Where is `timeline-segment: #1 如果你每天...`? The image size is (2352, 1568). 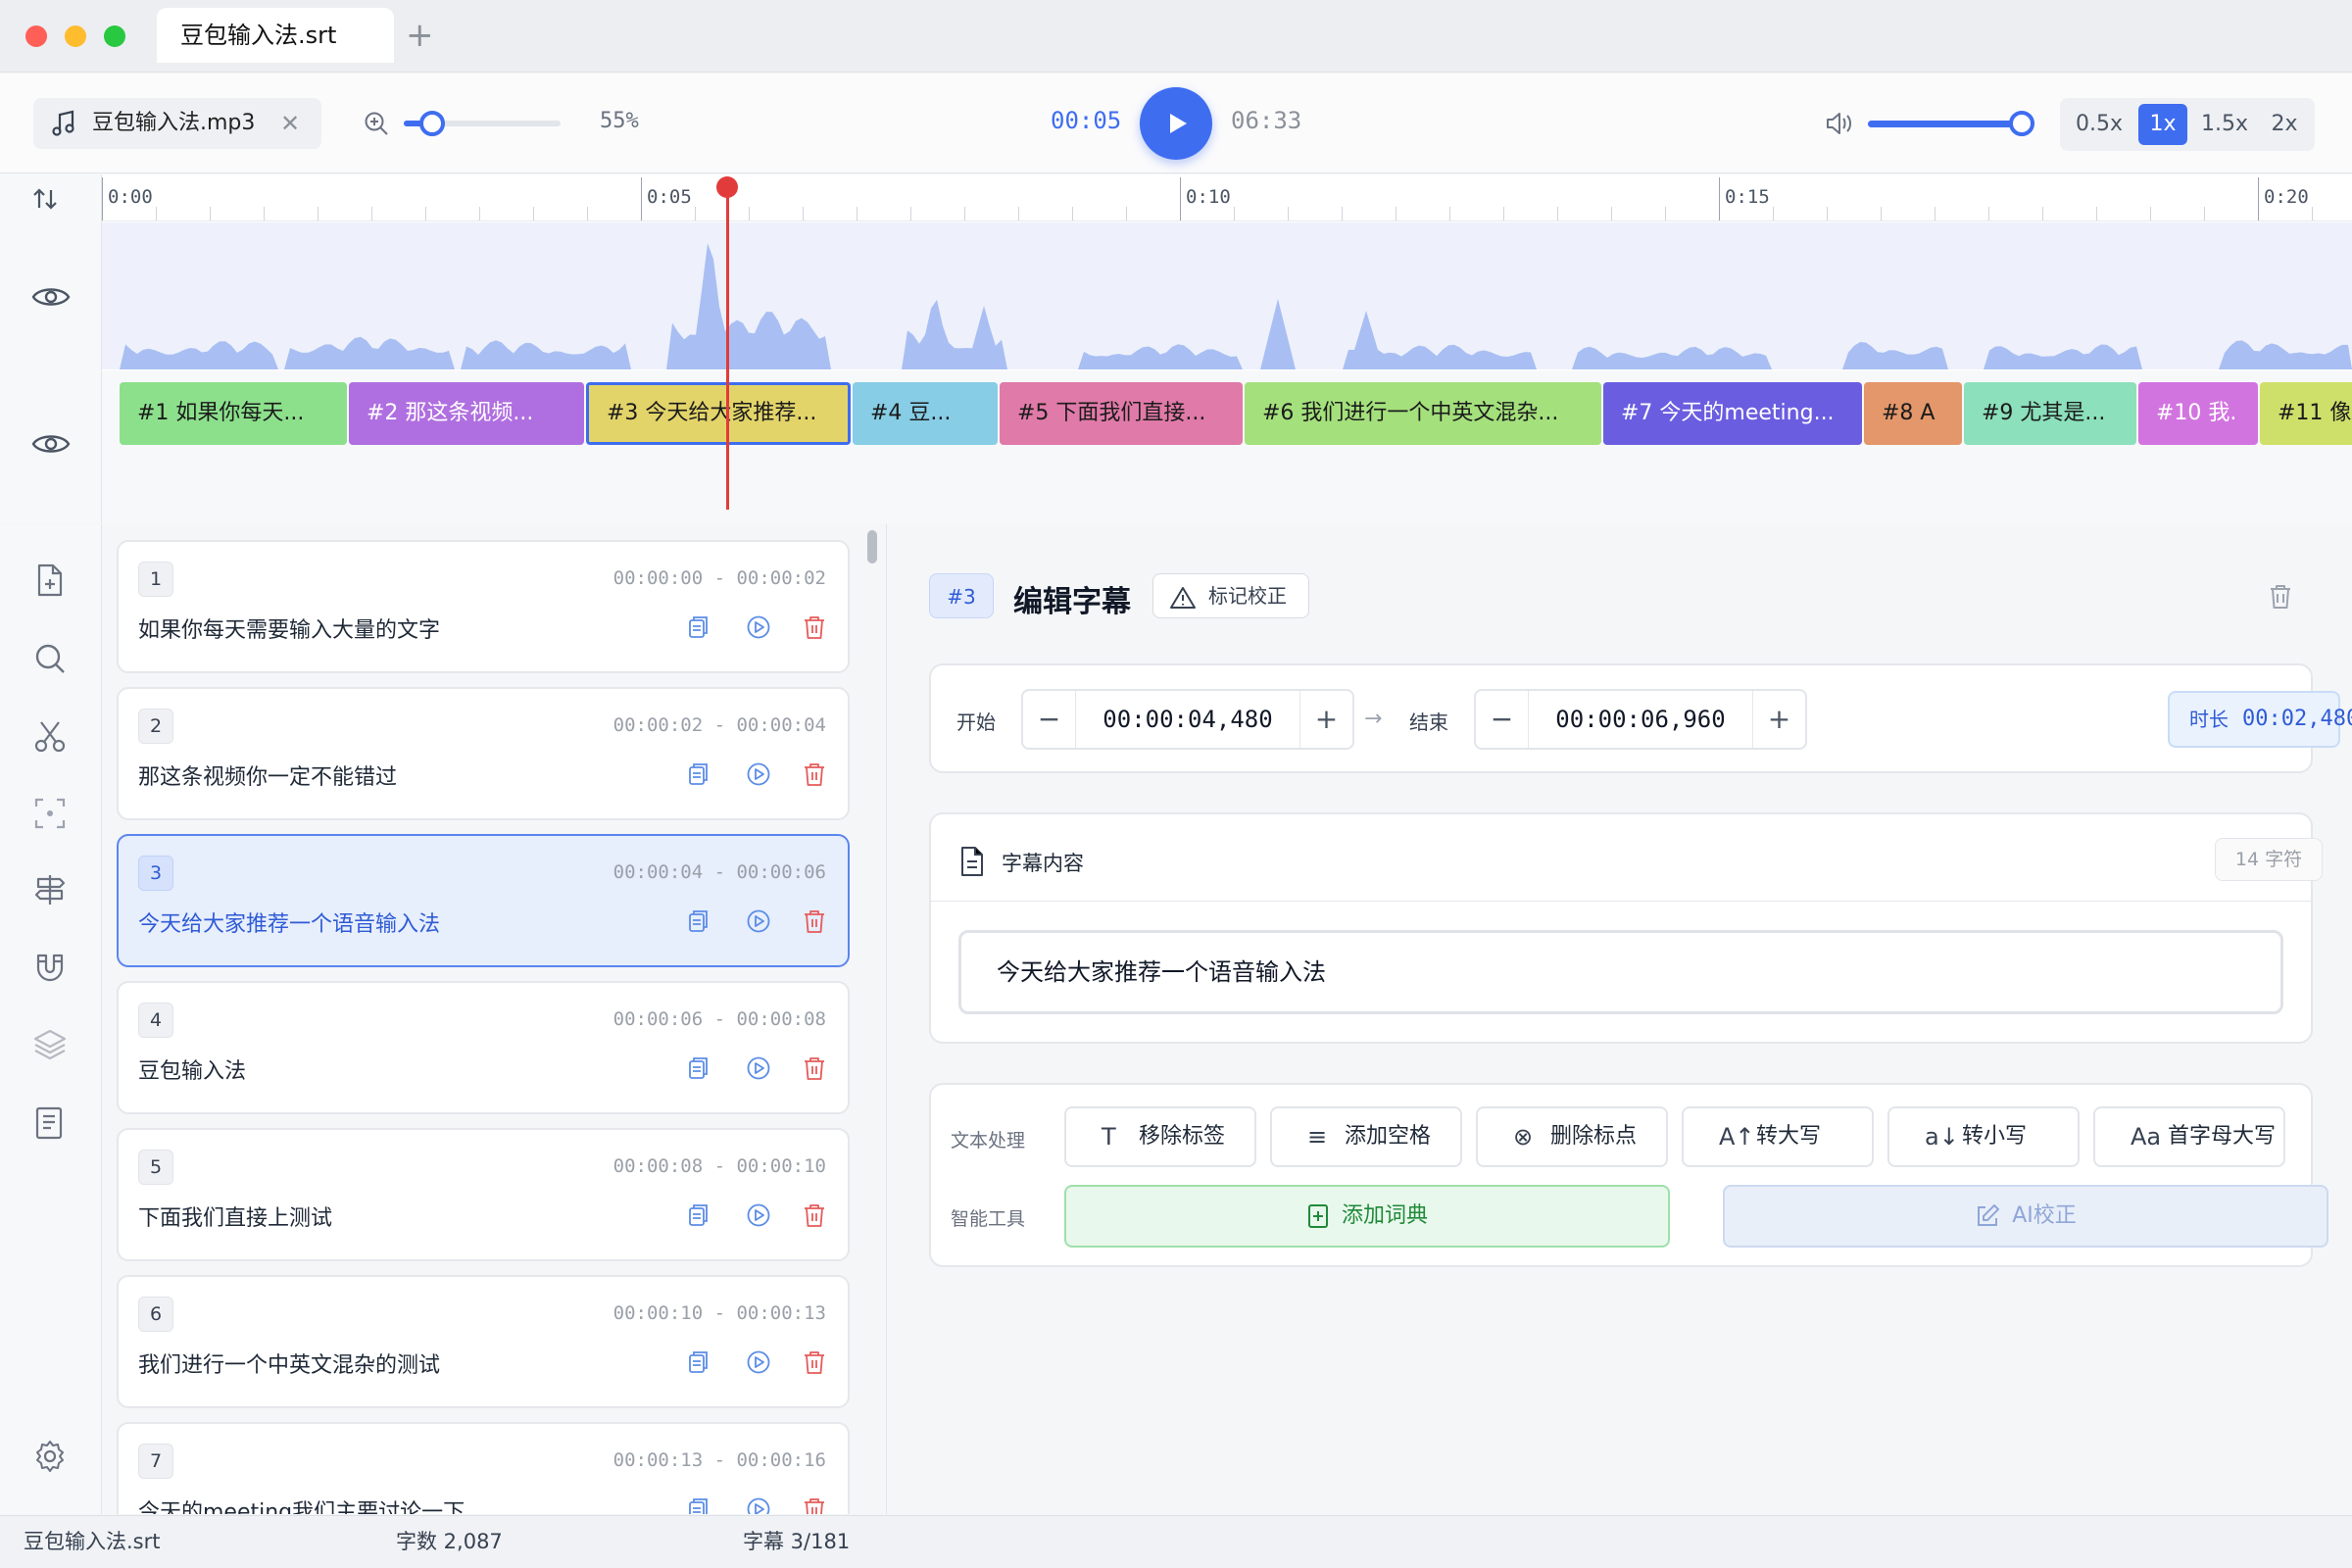 timeline-segment: #1 如果你每天... is located at coordinates (233, 413).